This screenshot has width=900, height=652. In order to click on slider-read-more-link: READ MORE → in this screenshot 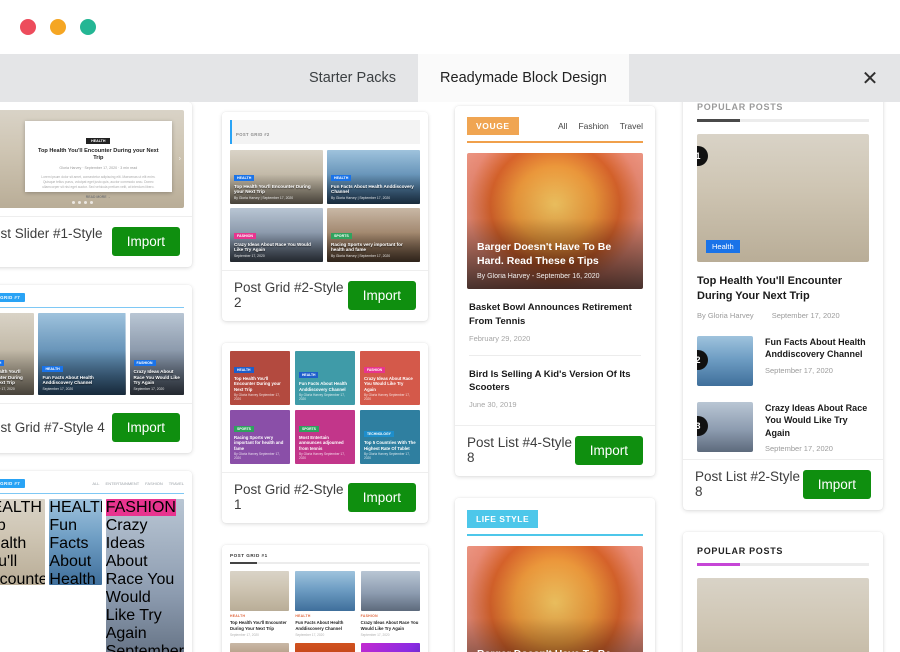, I will do `click(98, 197)`.